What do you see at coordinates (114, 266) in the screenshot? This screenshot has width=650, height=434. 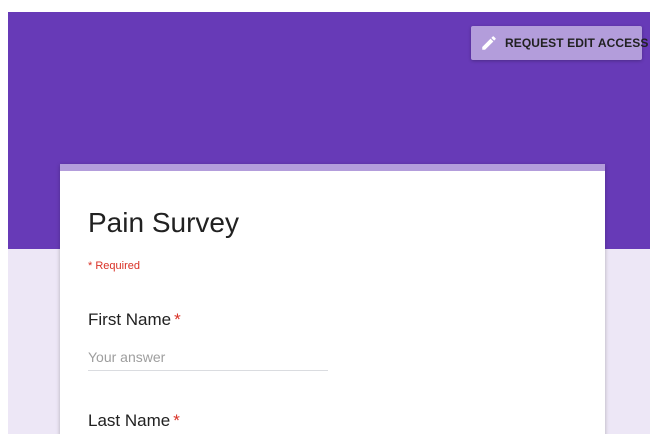 I see `required-note: * Required` at bounding box center [114, 266].